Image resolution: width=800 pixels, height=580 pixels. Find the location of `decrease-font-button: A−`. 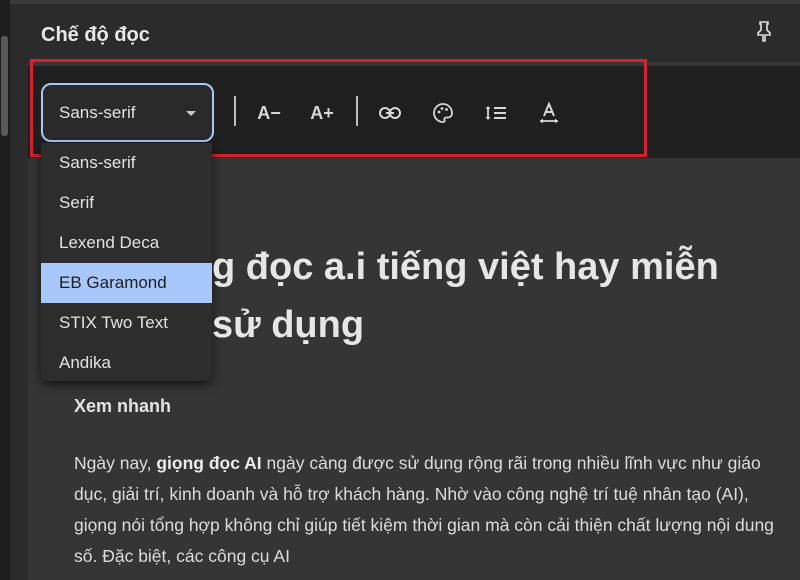

decrease-font-button: A− is located at coordinates (269, 113).